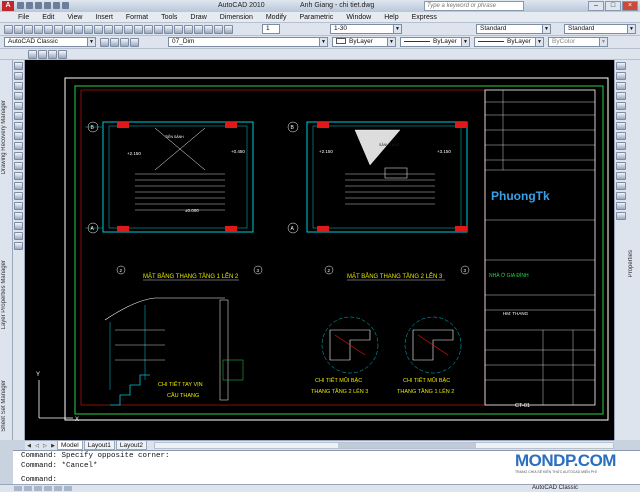 The width and height of the screenshot is (640, 492). I want to click on erase-icon, so click(621, 66).